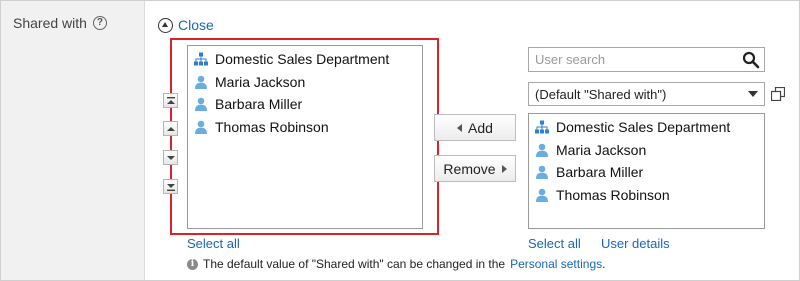  I want to click on move-up-button, so click(170, 128).